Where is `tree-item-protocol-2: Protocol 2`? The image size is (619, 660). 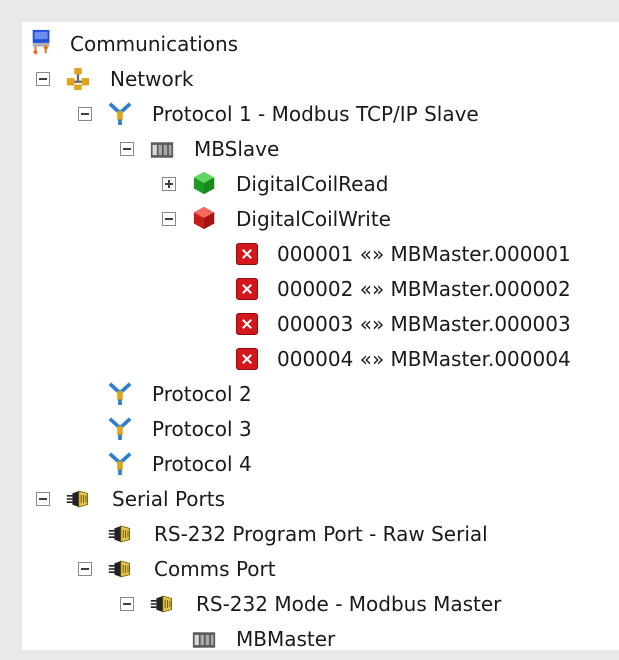 tree-item-protocol-2: Protocol 2 is located at coordinates (320, 394).